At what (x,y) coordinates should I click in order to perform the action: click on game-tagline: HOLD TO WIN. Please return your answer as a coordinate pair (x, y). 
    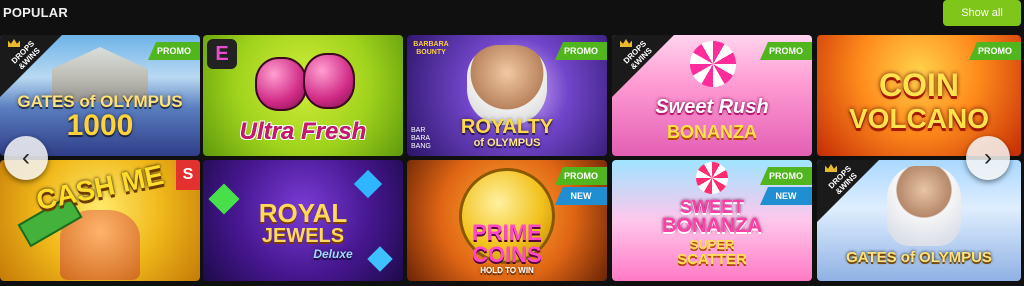
    Looking at the image, I should click on (507, 270).